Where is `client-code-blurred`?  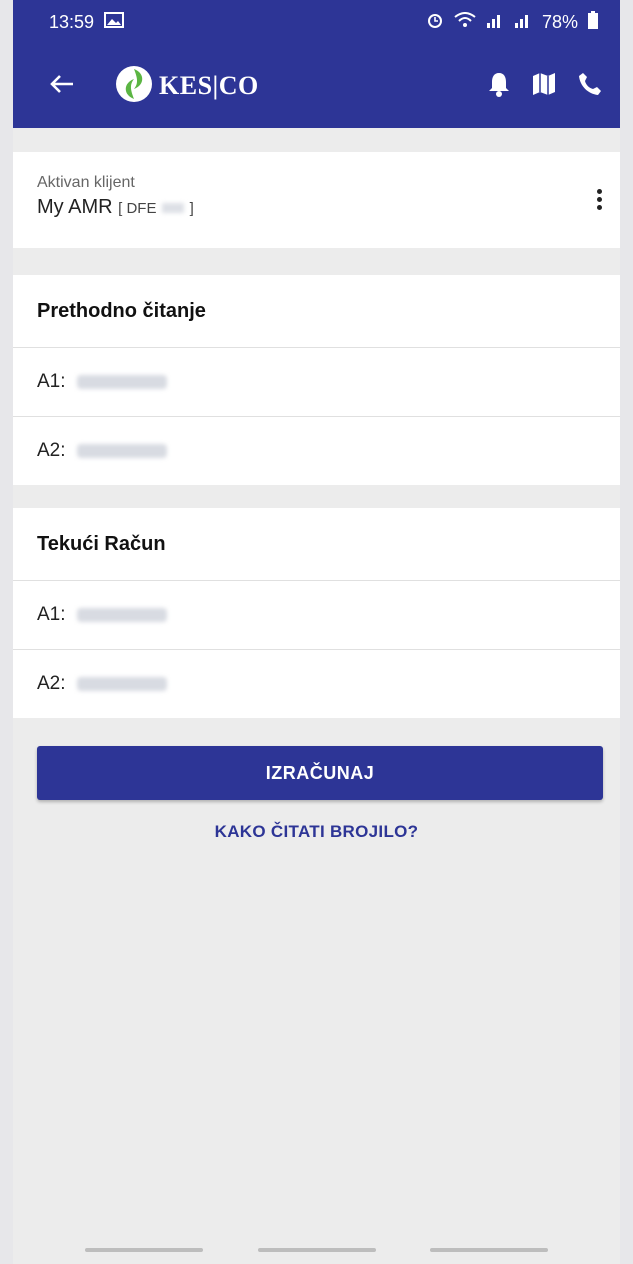
client-code-blurred is located at coordinates (173, 208).